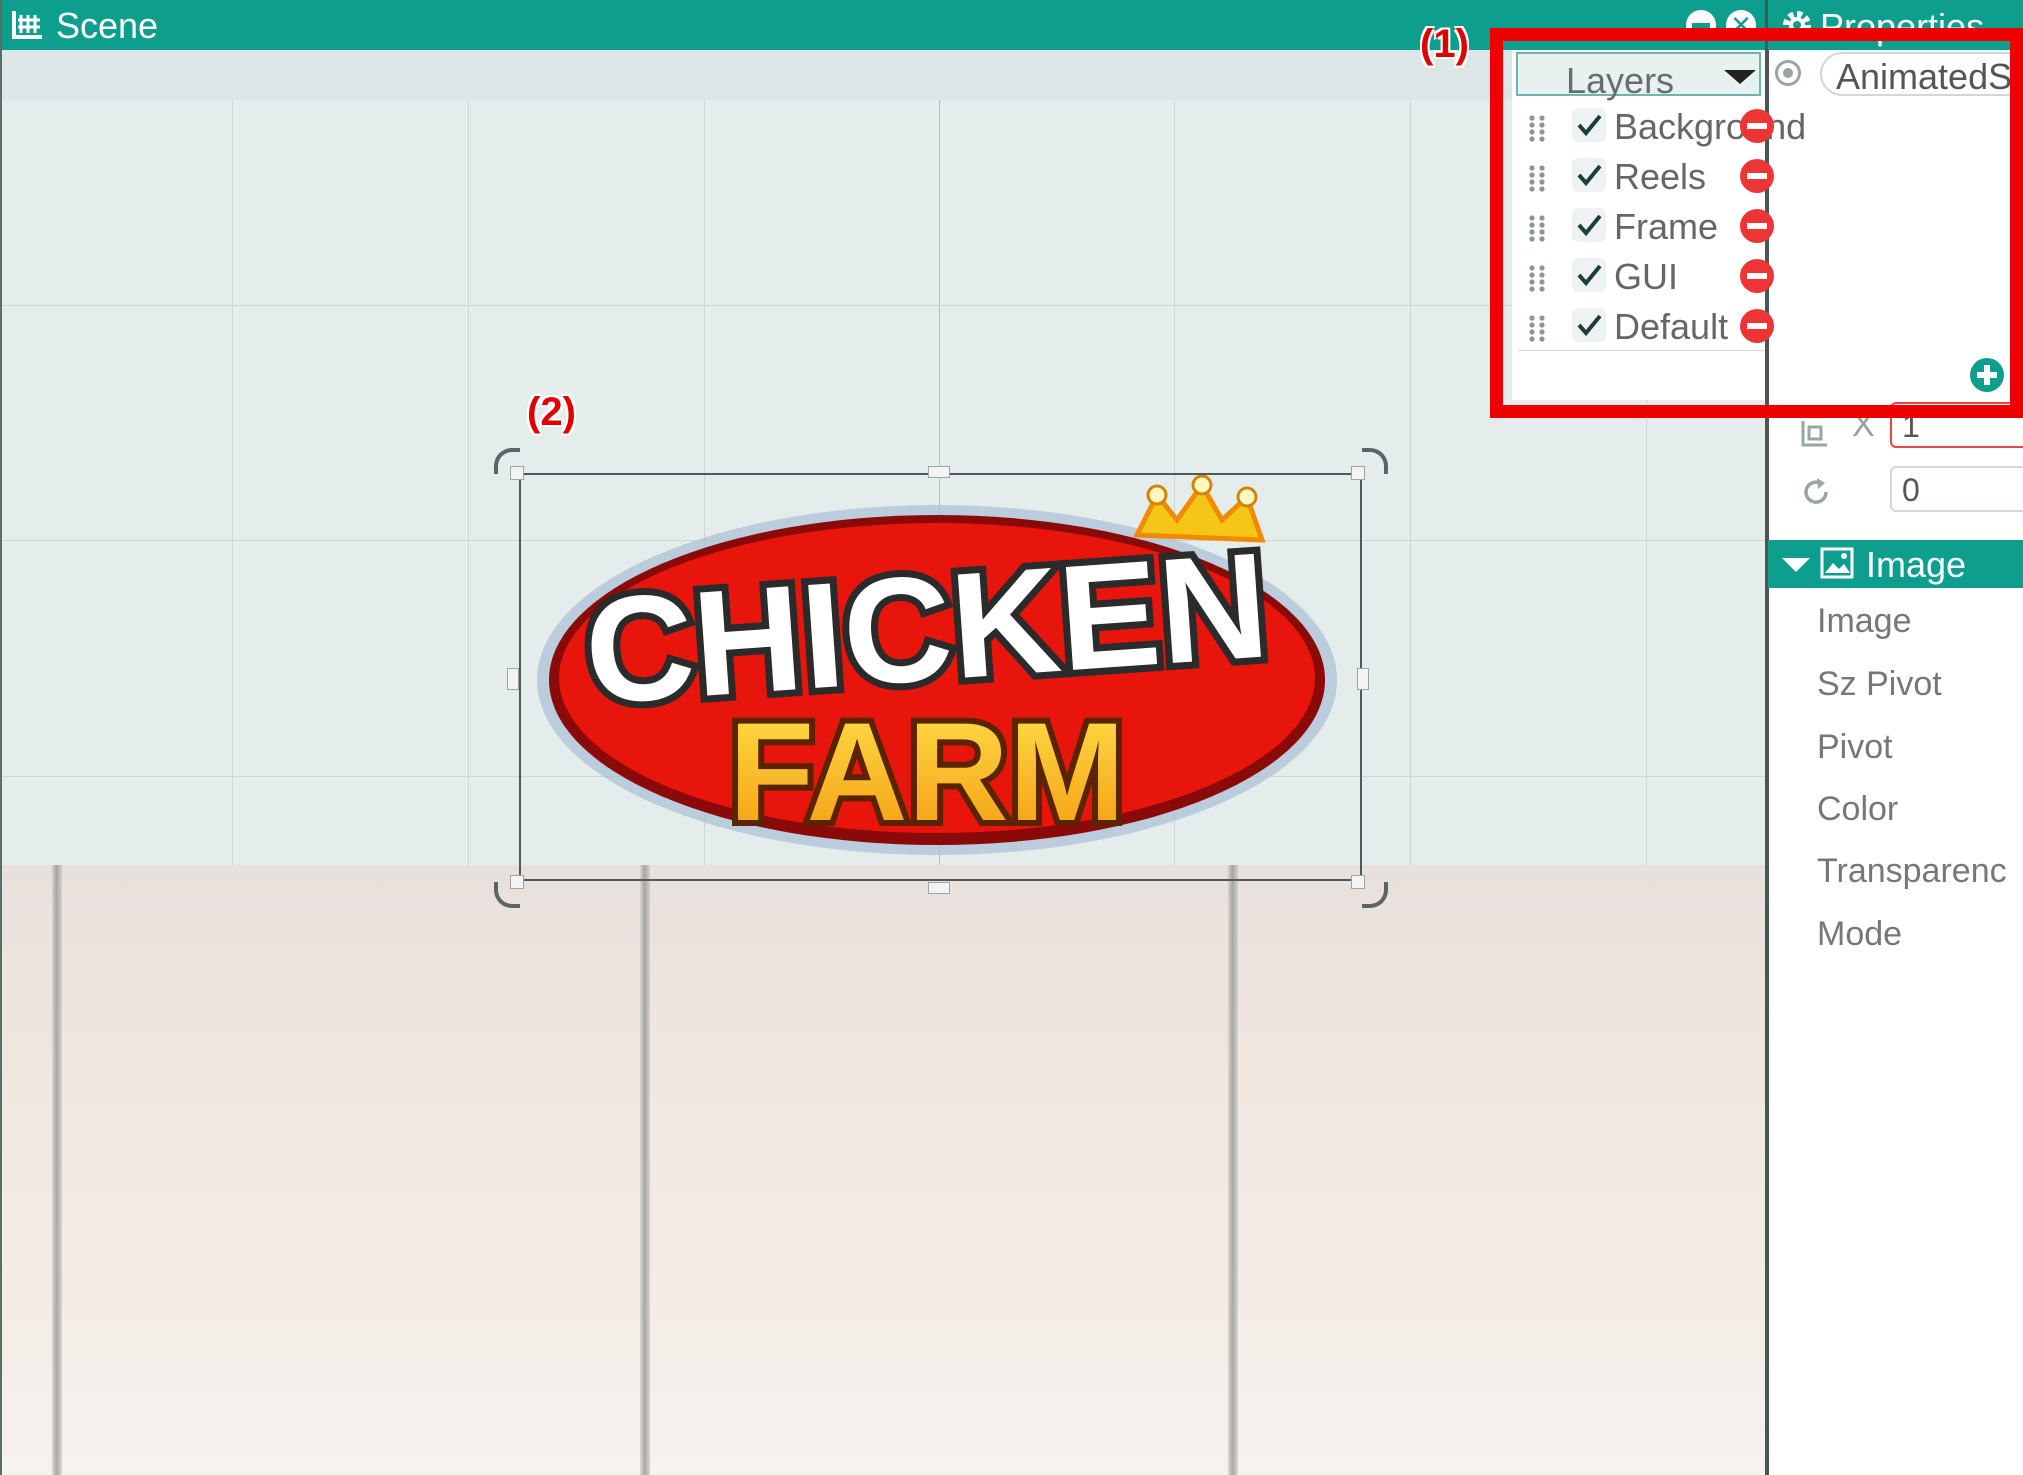 The image size is (2023, 1475). Describe the element at coordinates (1444, 44) in the screenshot. I see `callout-1: (1)` at that location.